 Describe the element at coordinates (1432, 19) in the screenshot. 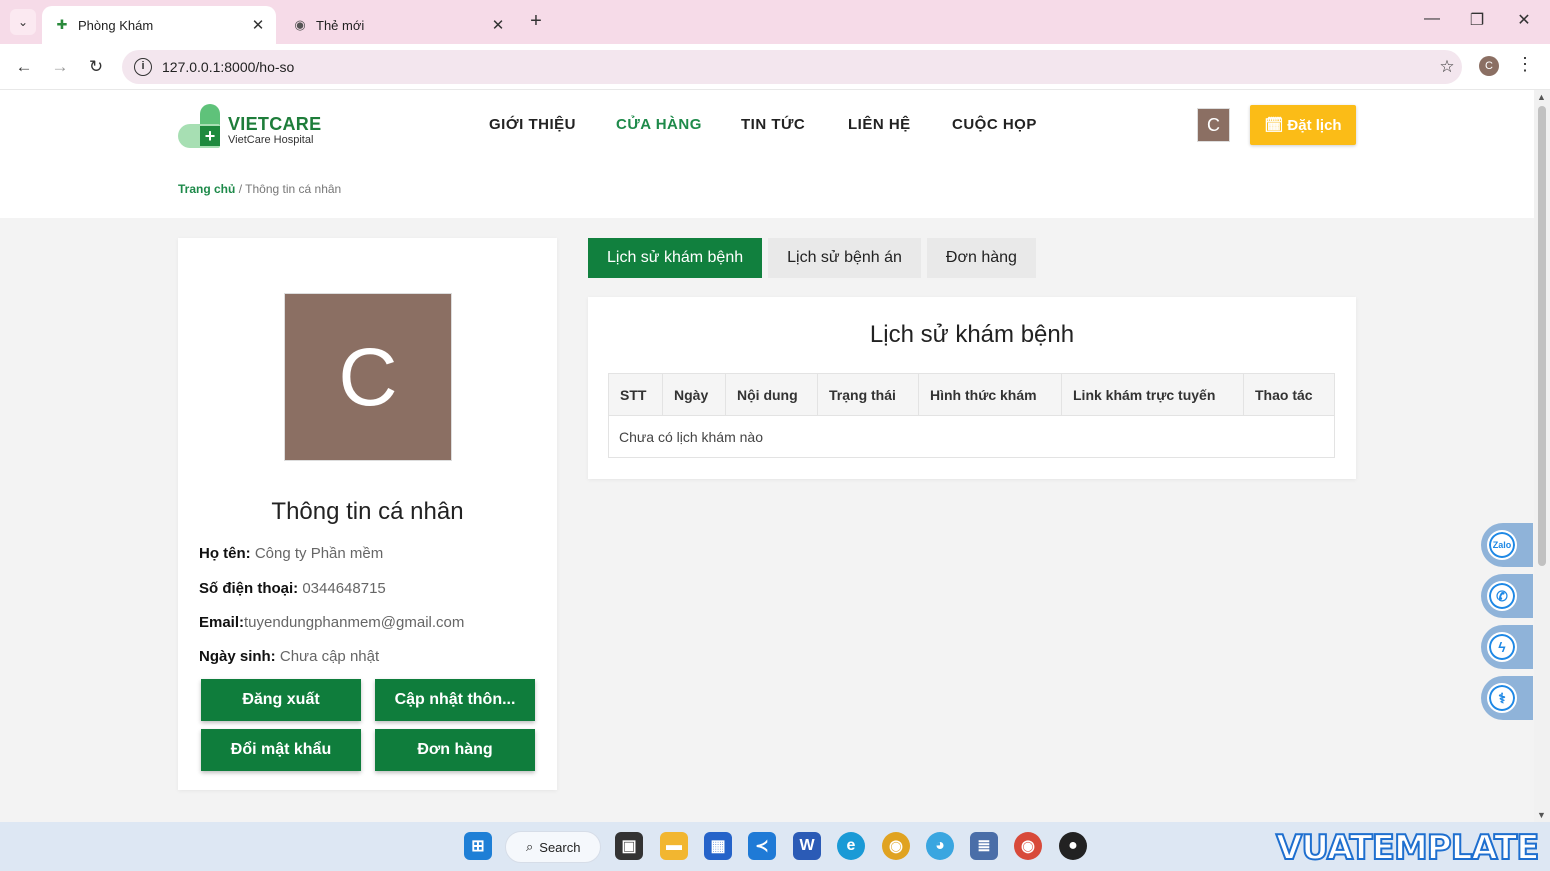

I see `minimize-icon: —` at that location.